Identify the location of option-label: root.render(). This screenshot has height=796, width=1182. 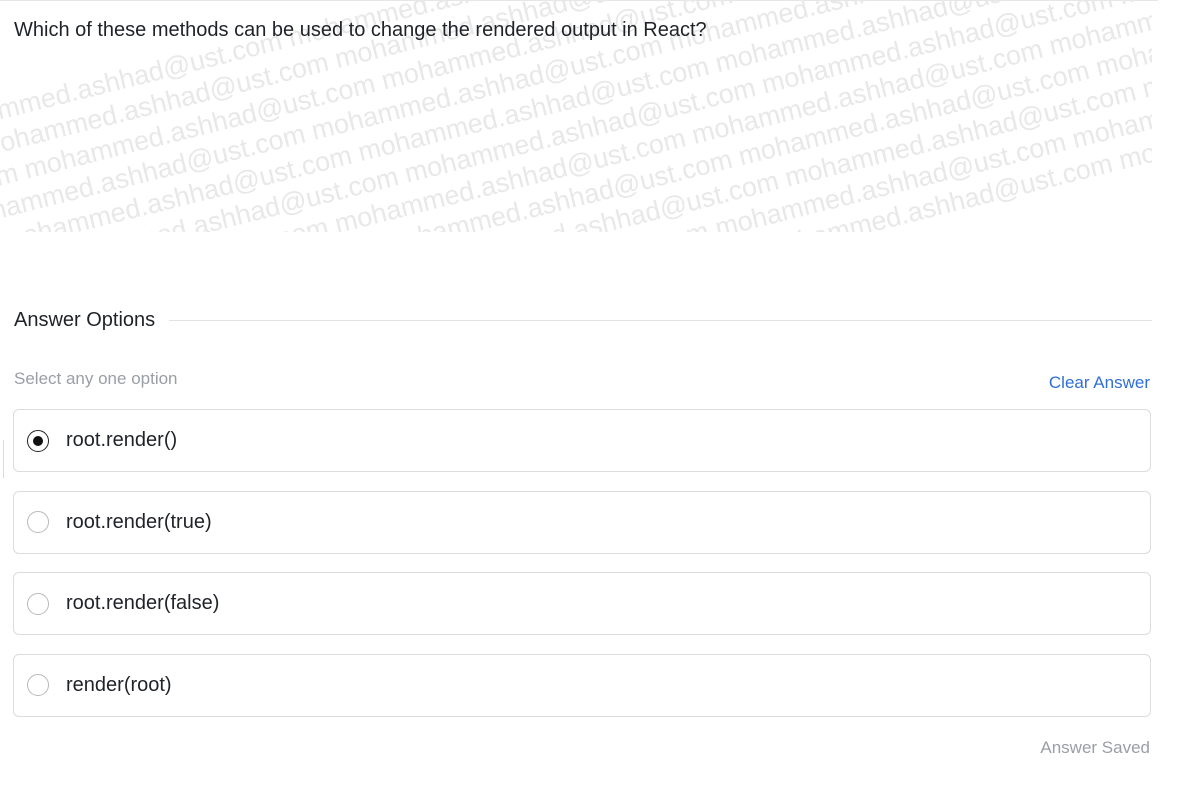
(122, 440).